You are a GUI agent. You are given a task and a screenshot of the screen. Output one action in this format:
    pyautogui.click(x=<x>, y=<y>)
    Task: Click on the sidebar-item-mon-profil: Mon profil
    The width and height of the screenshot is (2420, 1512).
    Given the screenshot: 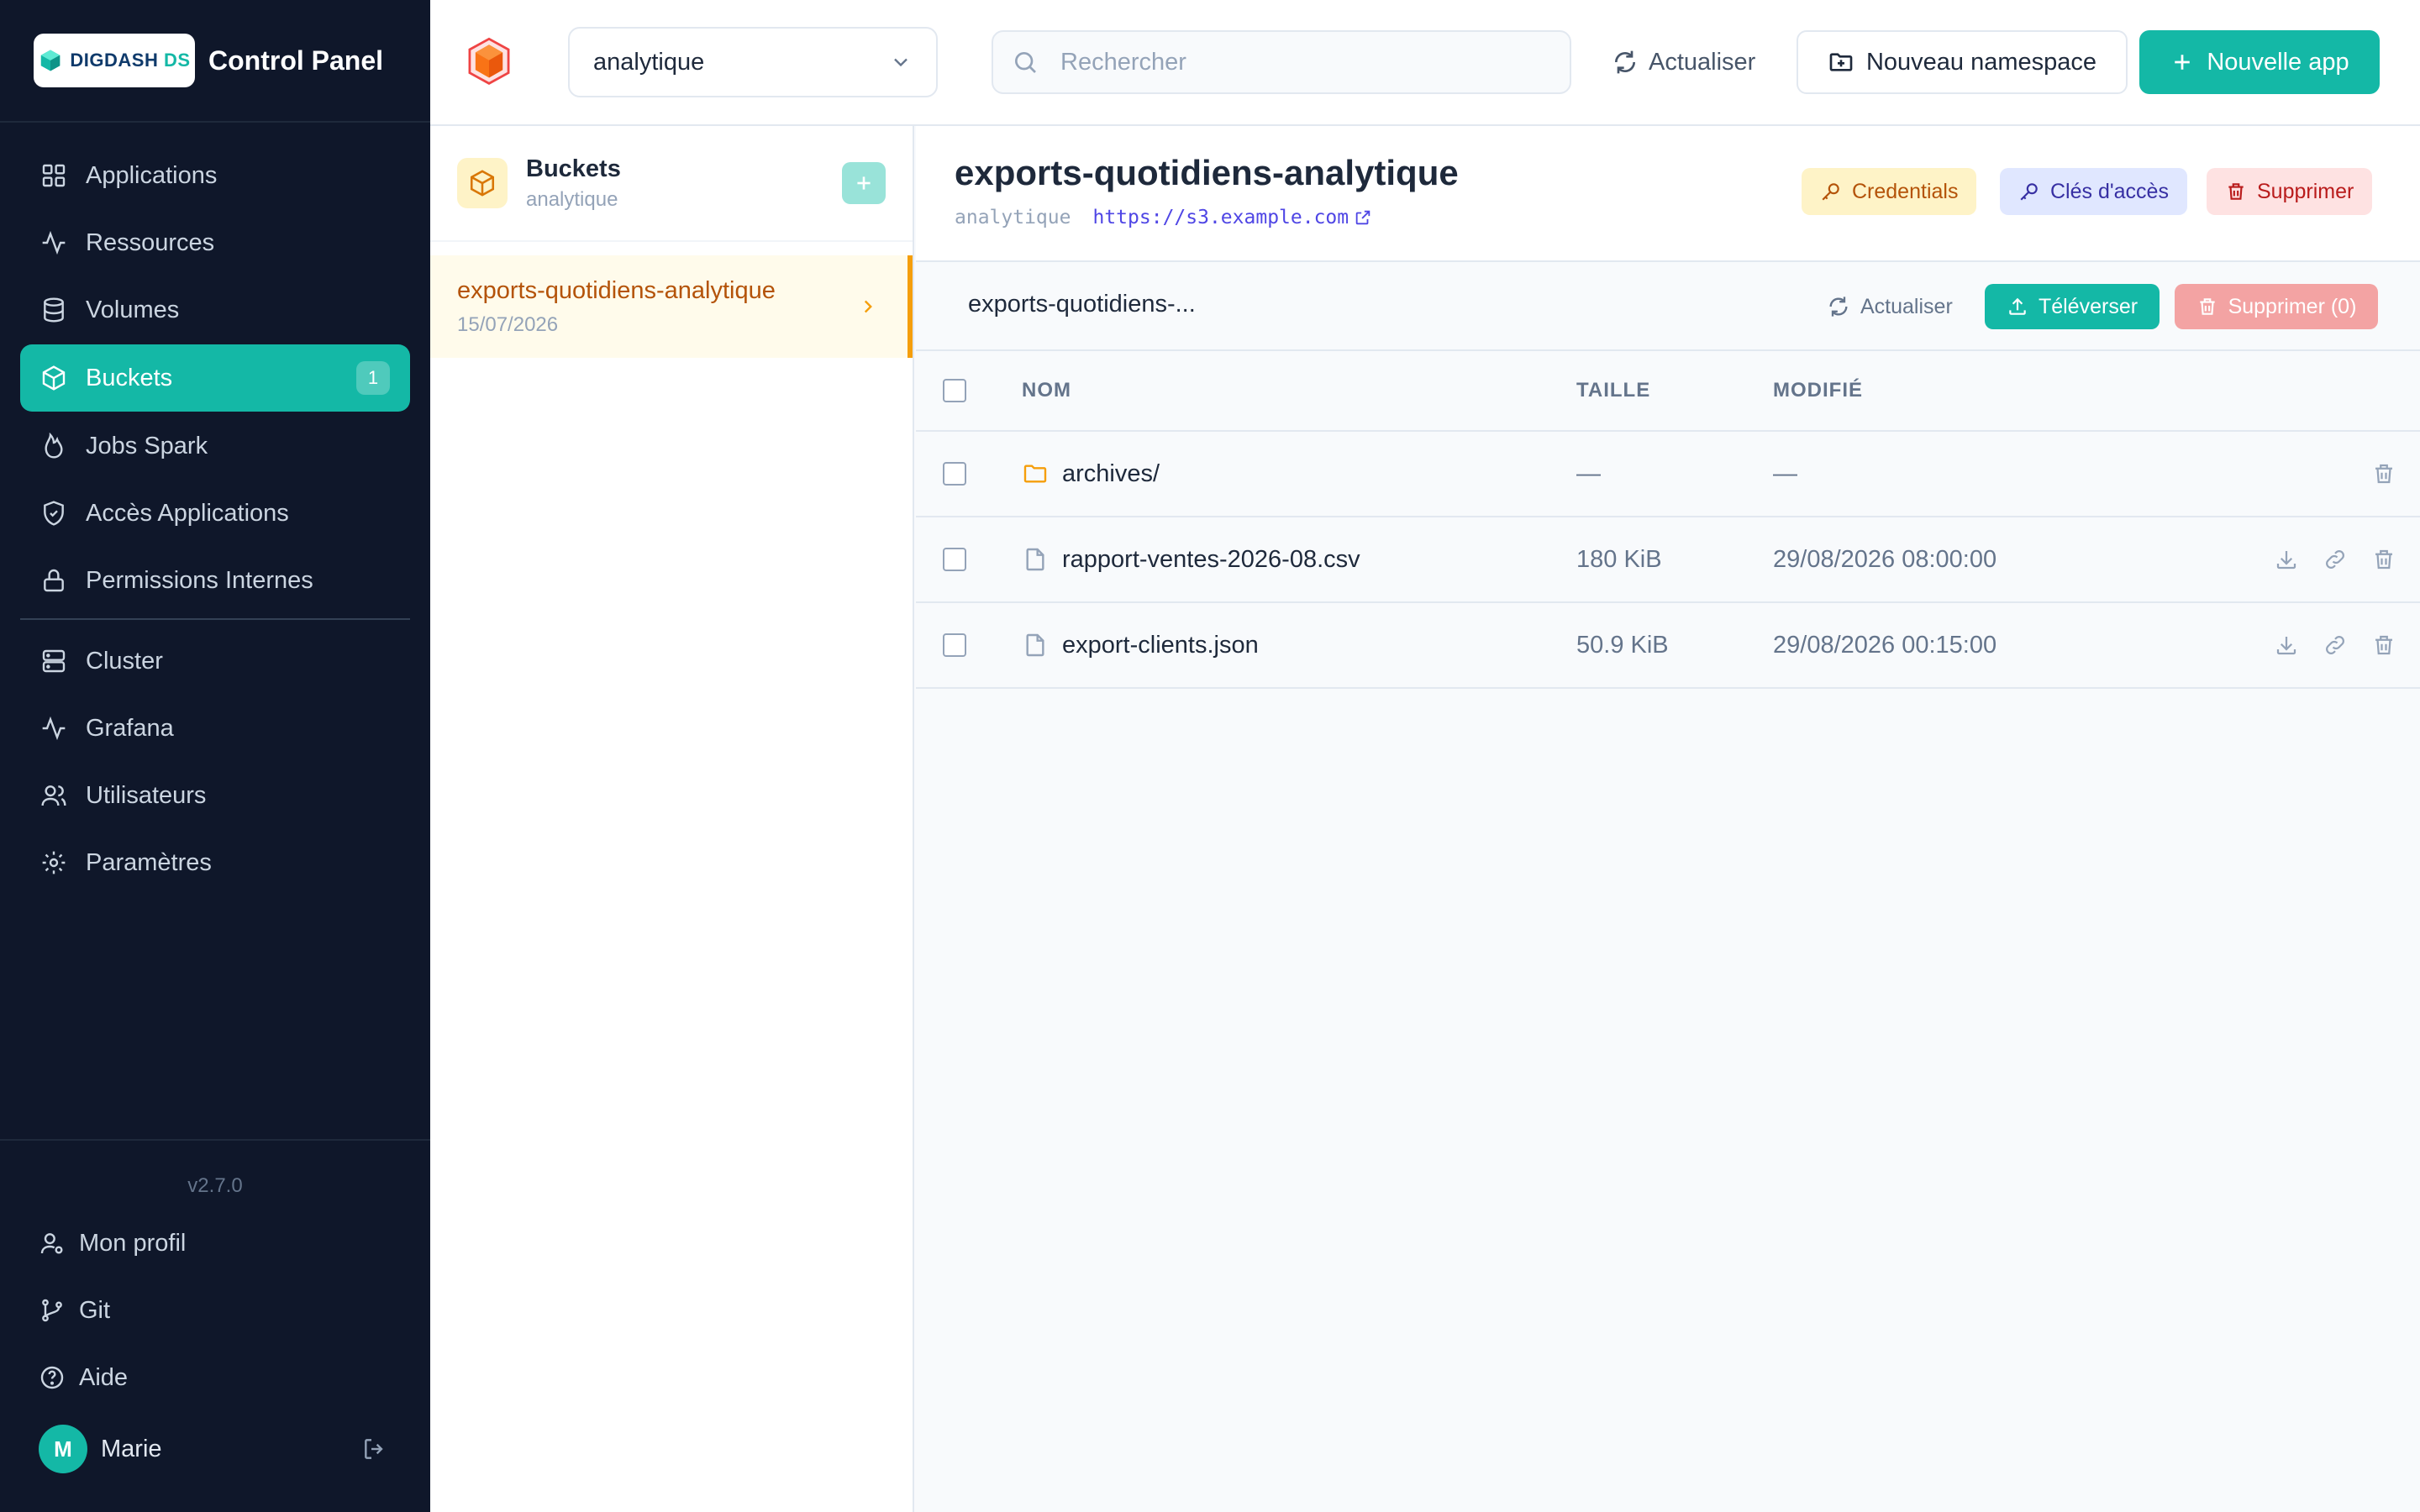 What is the action you would take?
    pyautogui.click(x=215, y=1243)
    